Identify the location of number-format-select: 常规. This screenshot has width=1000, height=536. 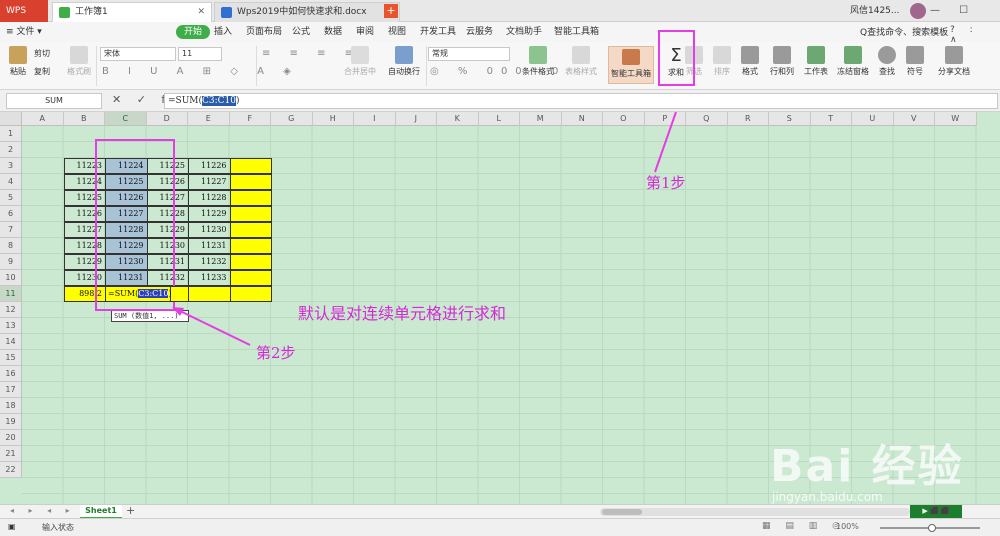
(469, 54).